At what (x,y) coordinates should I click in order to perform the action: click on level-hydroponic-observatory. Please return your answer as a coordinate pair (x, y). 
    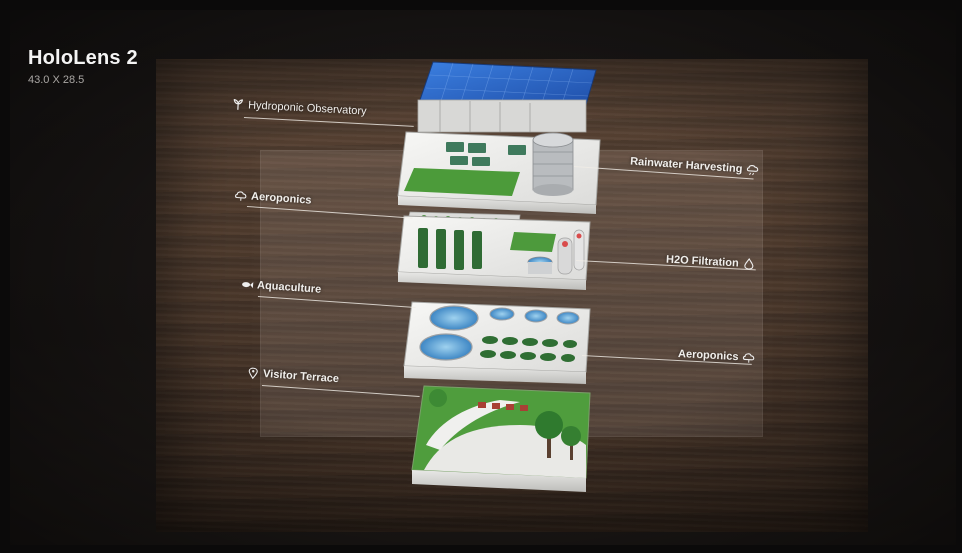
    Looking at the image, I should click on (499, 137).